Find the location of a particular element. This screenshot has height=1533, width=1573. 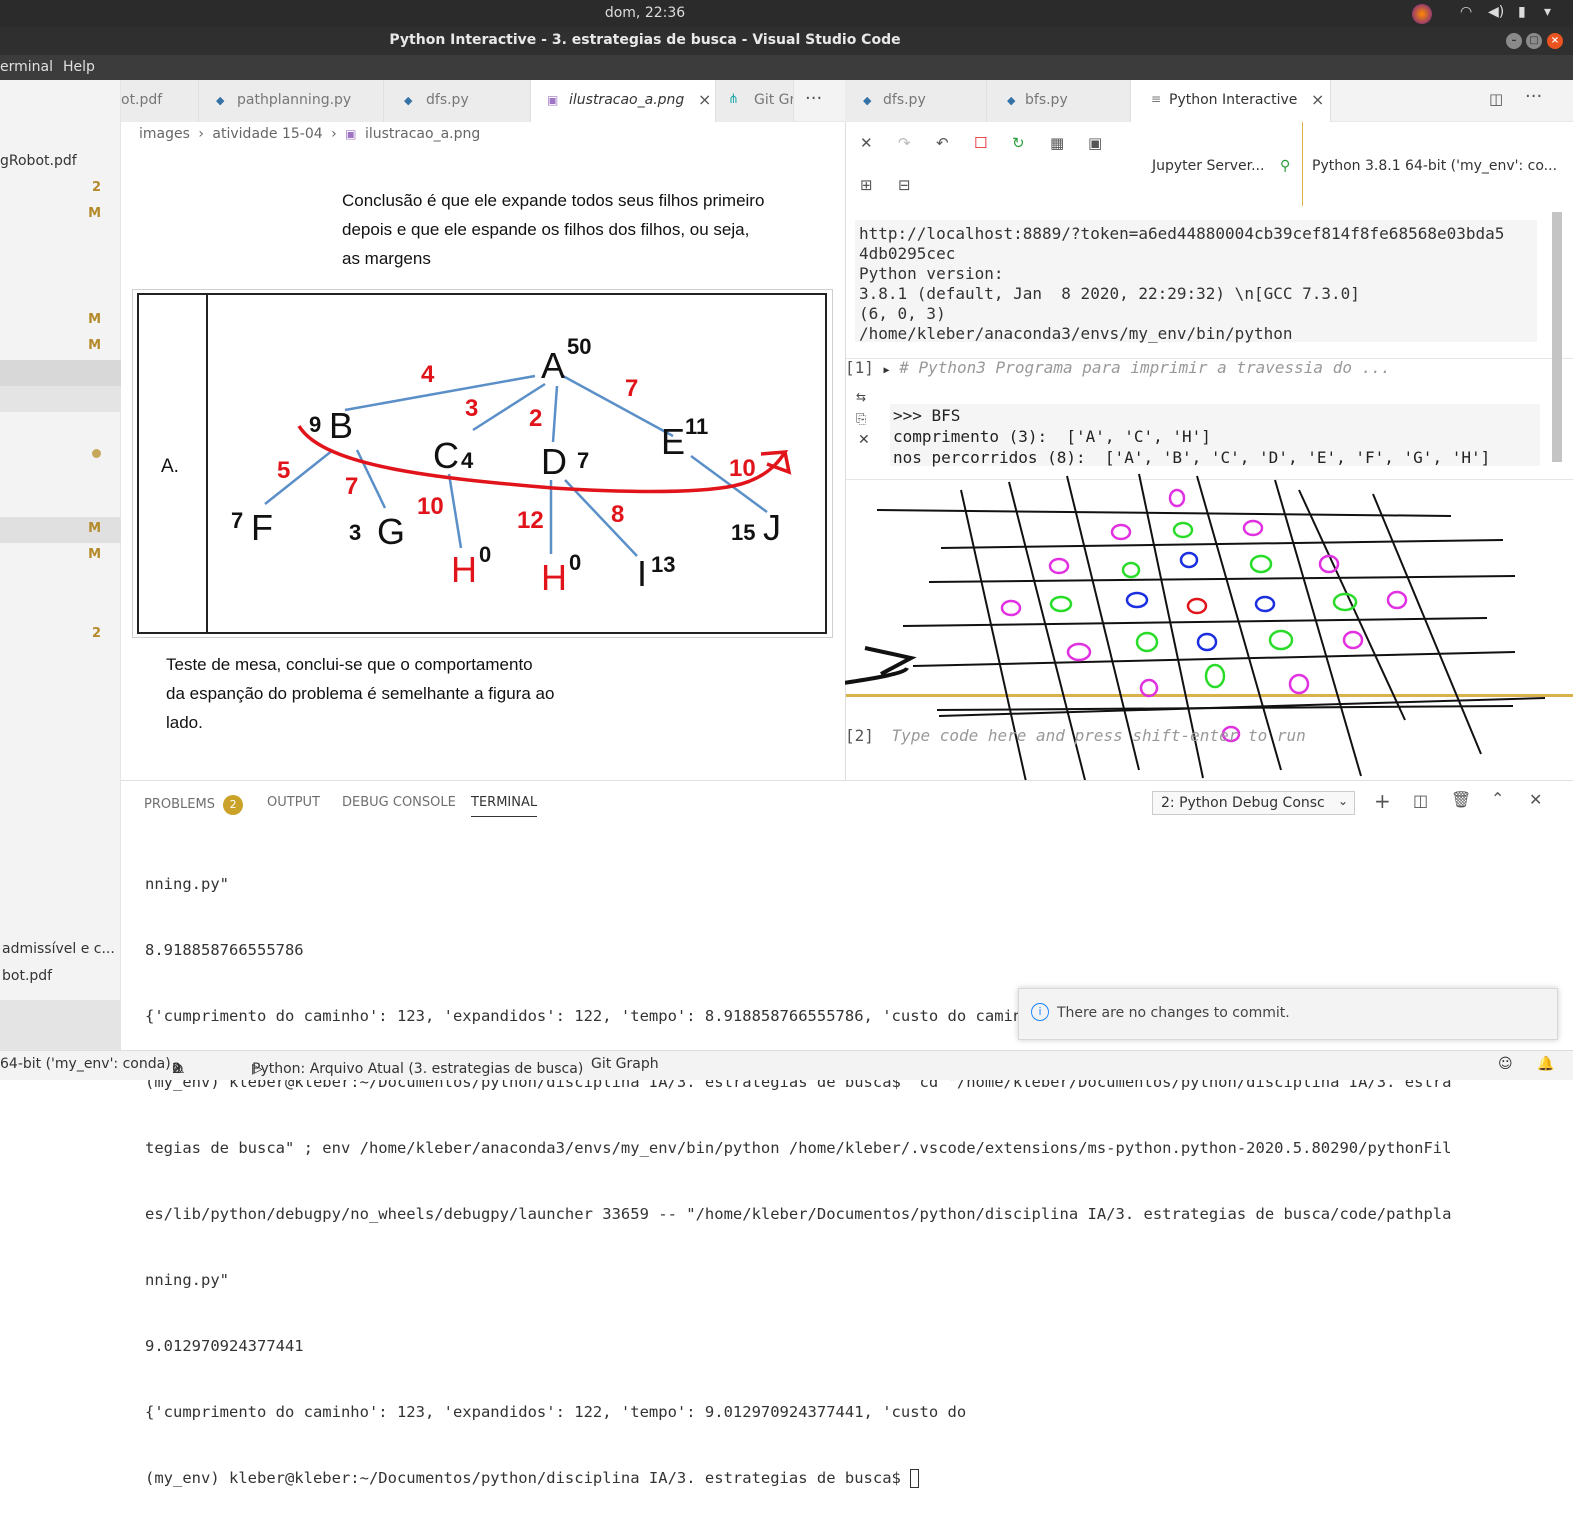

cost-AE: 7 is located at coordinates (631, 388).